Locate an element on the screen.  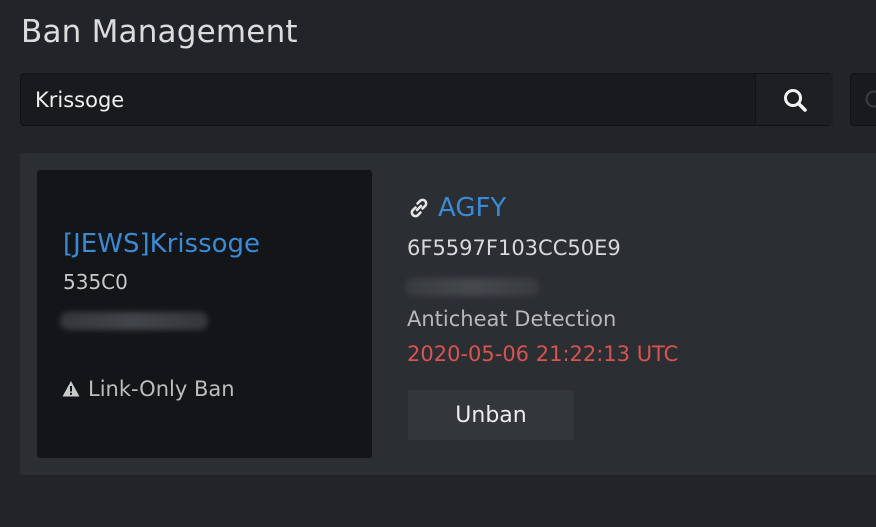
search-input is located at coordinates (388, 99).